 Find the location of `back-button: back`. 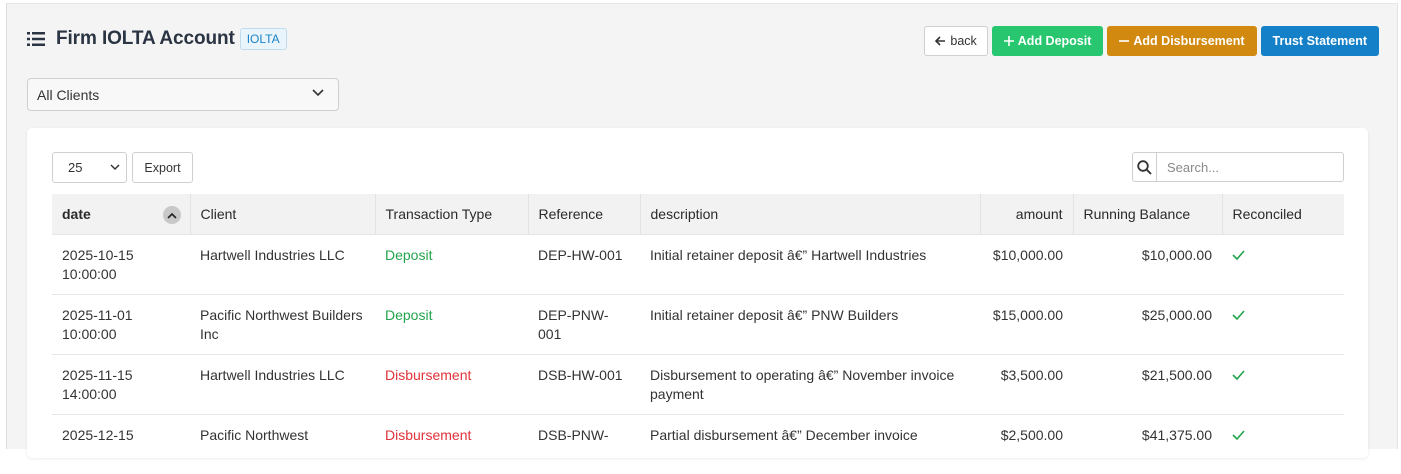

back-button: back is located at coordinates (956, 41).